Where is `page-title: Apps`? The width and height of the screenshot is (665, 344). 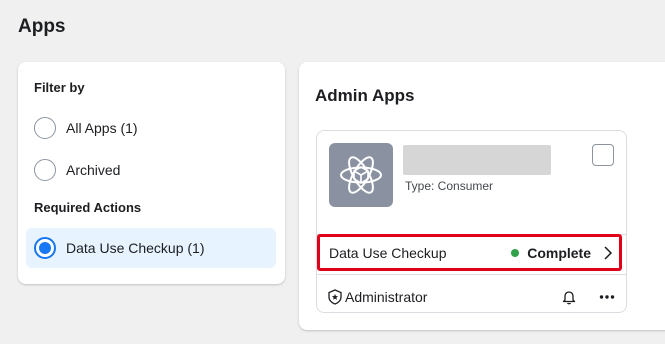 page-title: Apps is located at coordinates (42, 26).